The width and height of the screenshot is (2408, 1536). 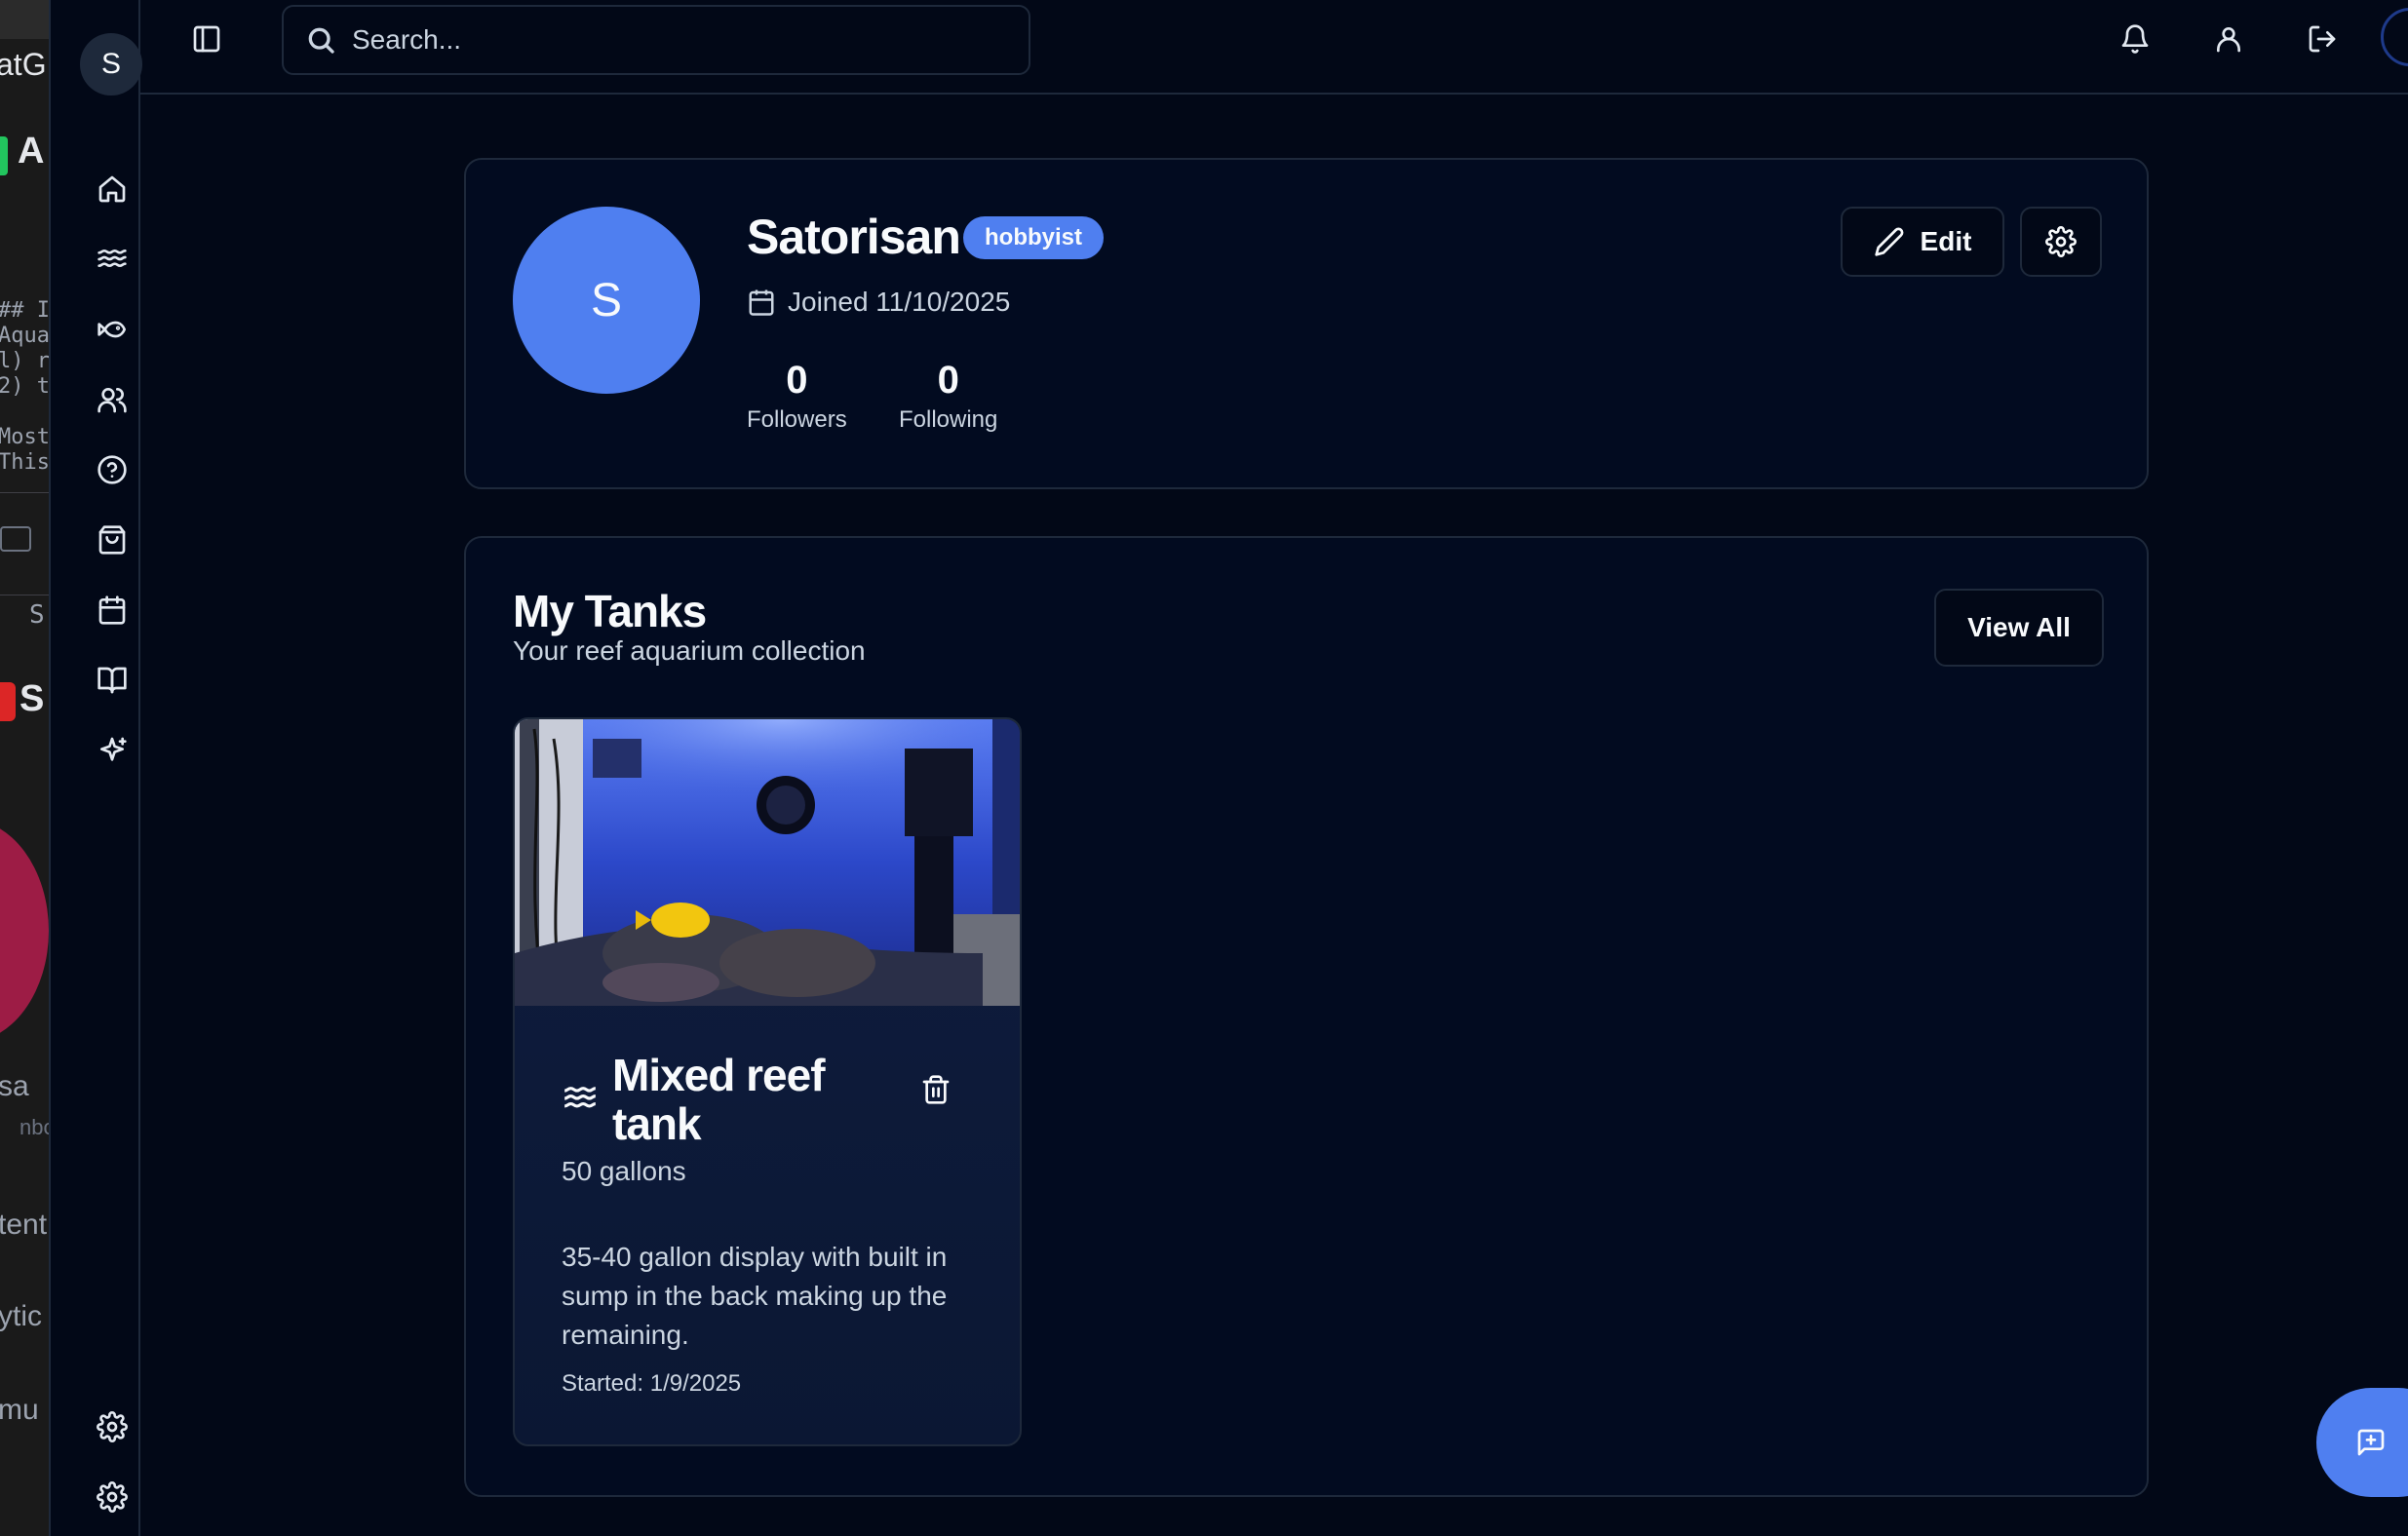 What do you see at coordinates (2371, 1443) in the screenshot?
I see `message-plus-icon` at bounding box center [2371, 1443].